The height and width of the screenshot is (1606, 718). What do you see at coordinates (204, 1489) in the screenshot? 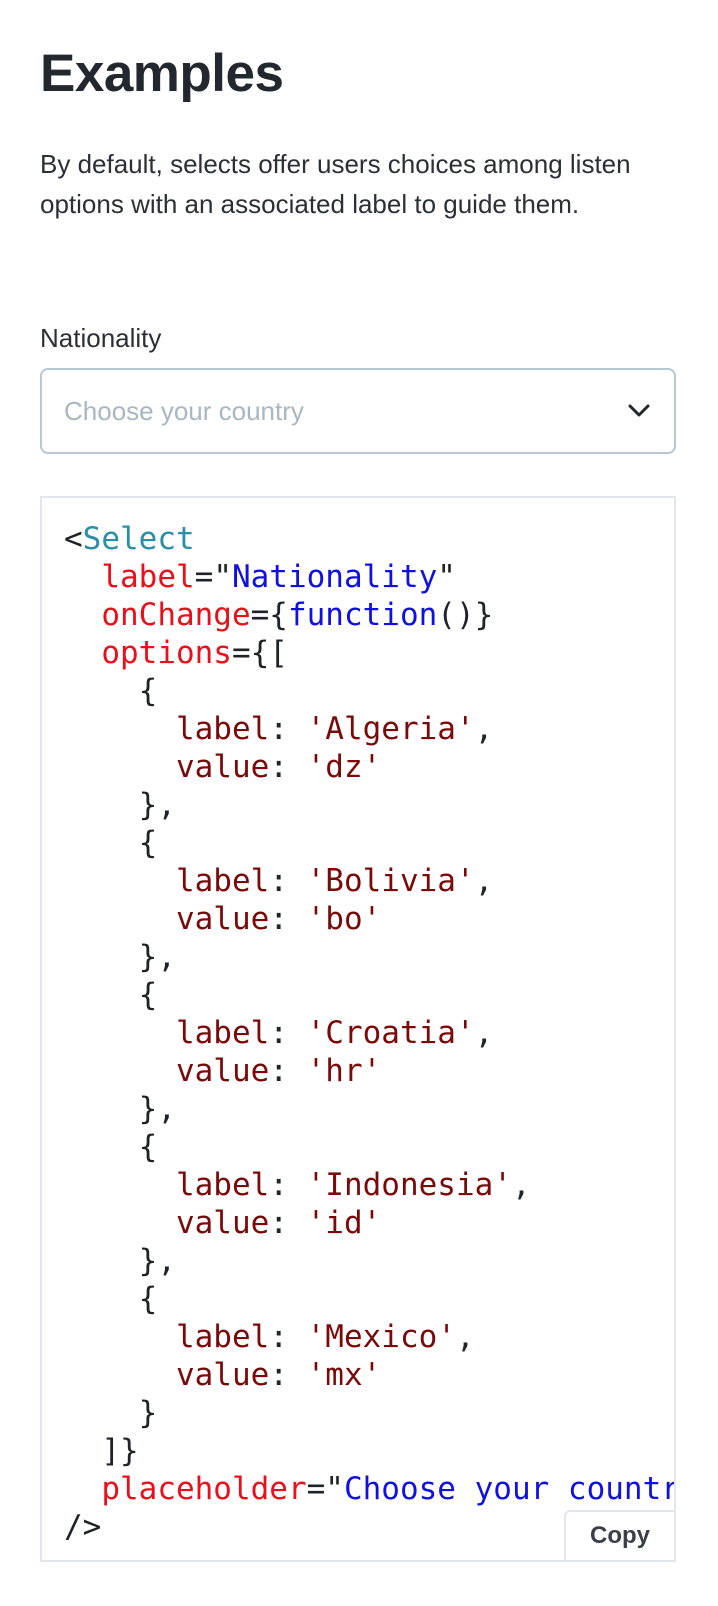
I see `code-attr: placeholder` at bounding box center [204, 1489].